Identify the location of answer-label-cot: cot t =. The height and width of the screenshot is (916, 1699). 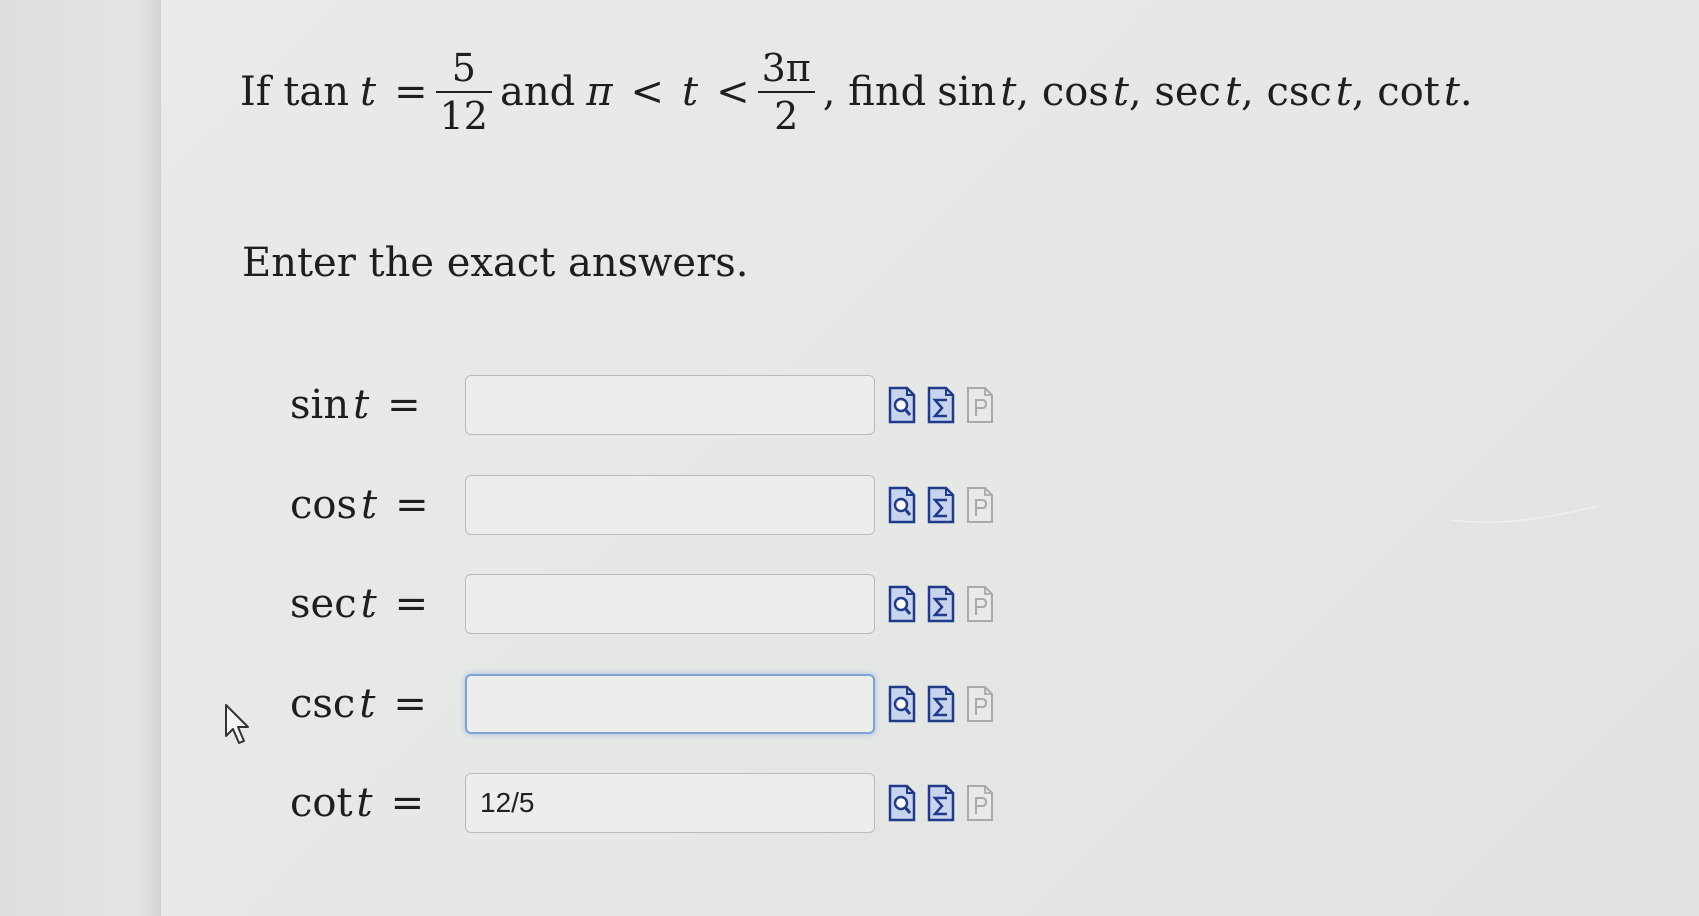
(357, 803).